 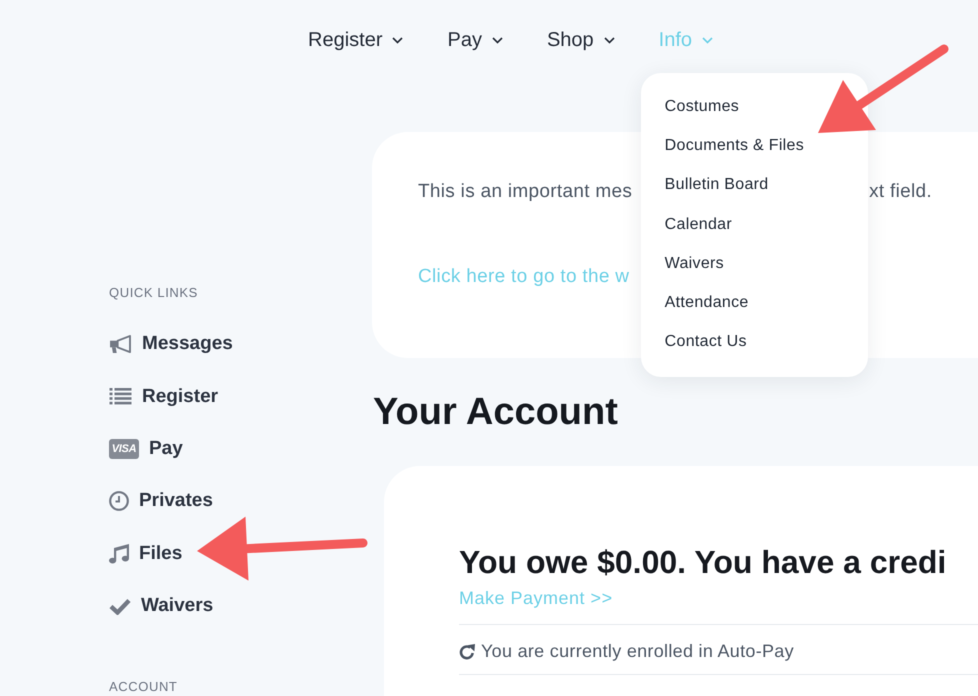 I want to click on menu-item: Costumes, so click(x=702, y=106).